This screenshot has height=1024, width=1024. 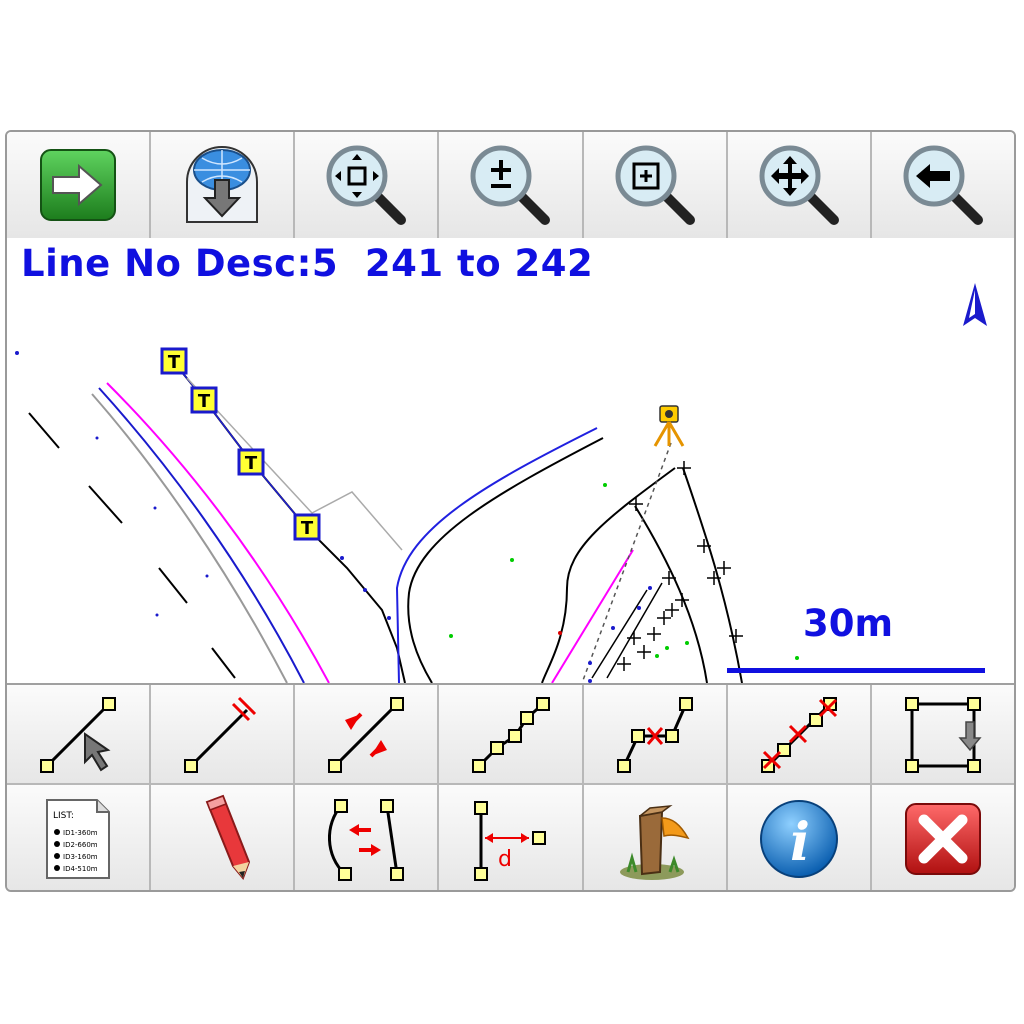 I want to click on close-x-icon, so click(x=942, y=838).